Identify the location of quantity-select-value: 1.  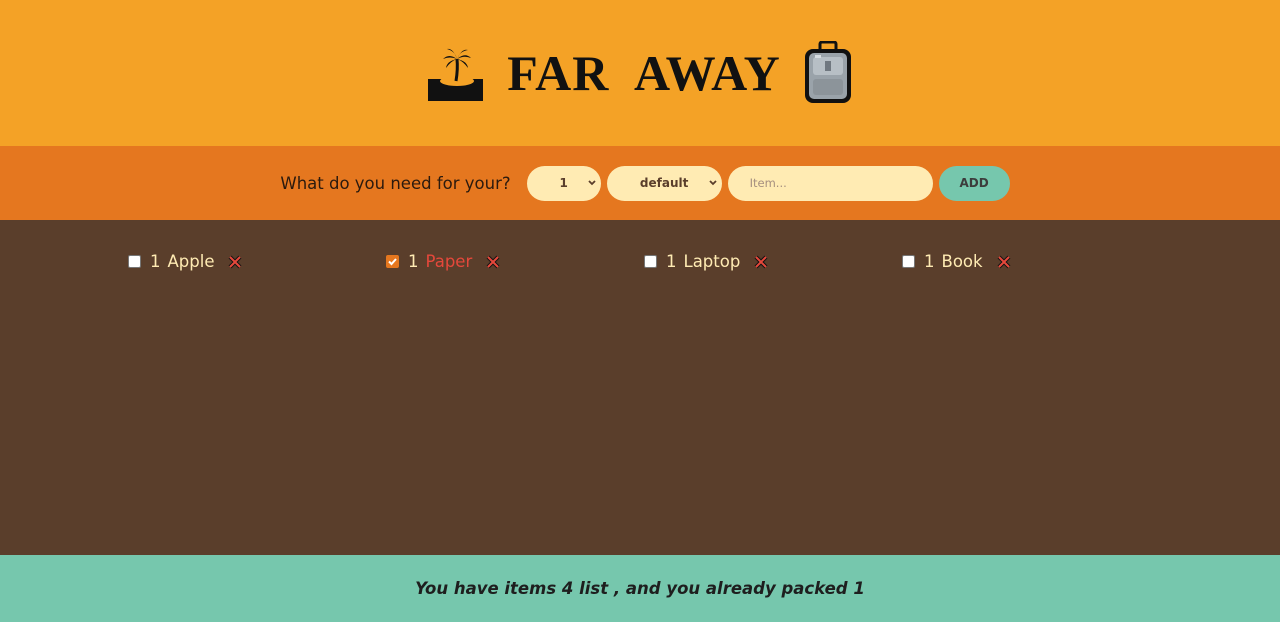
(563, 183).